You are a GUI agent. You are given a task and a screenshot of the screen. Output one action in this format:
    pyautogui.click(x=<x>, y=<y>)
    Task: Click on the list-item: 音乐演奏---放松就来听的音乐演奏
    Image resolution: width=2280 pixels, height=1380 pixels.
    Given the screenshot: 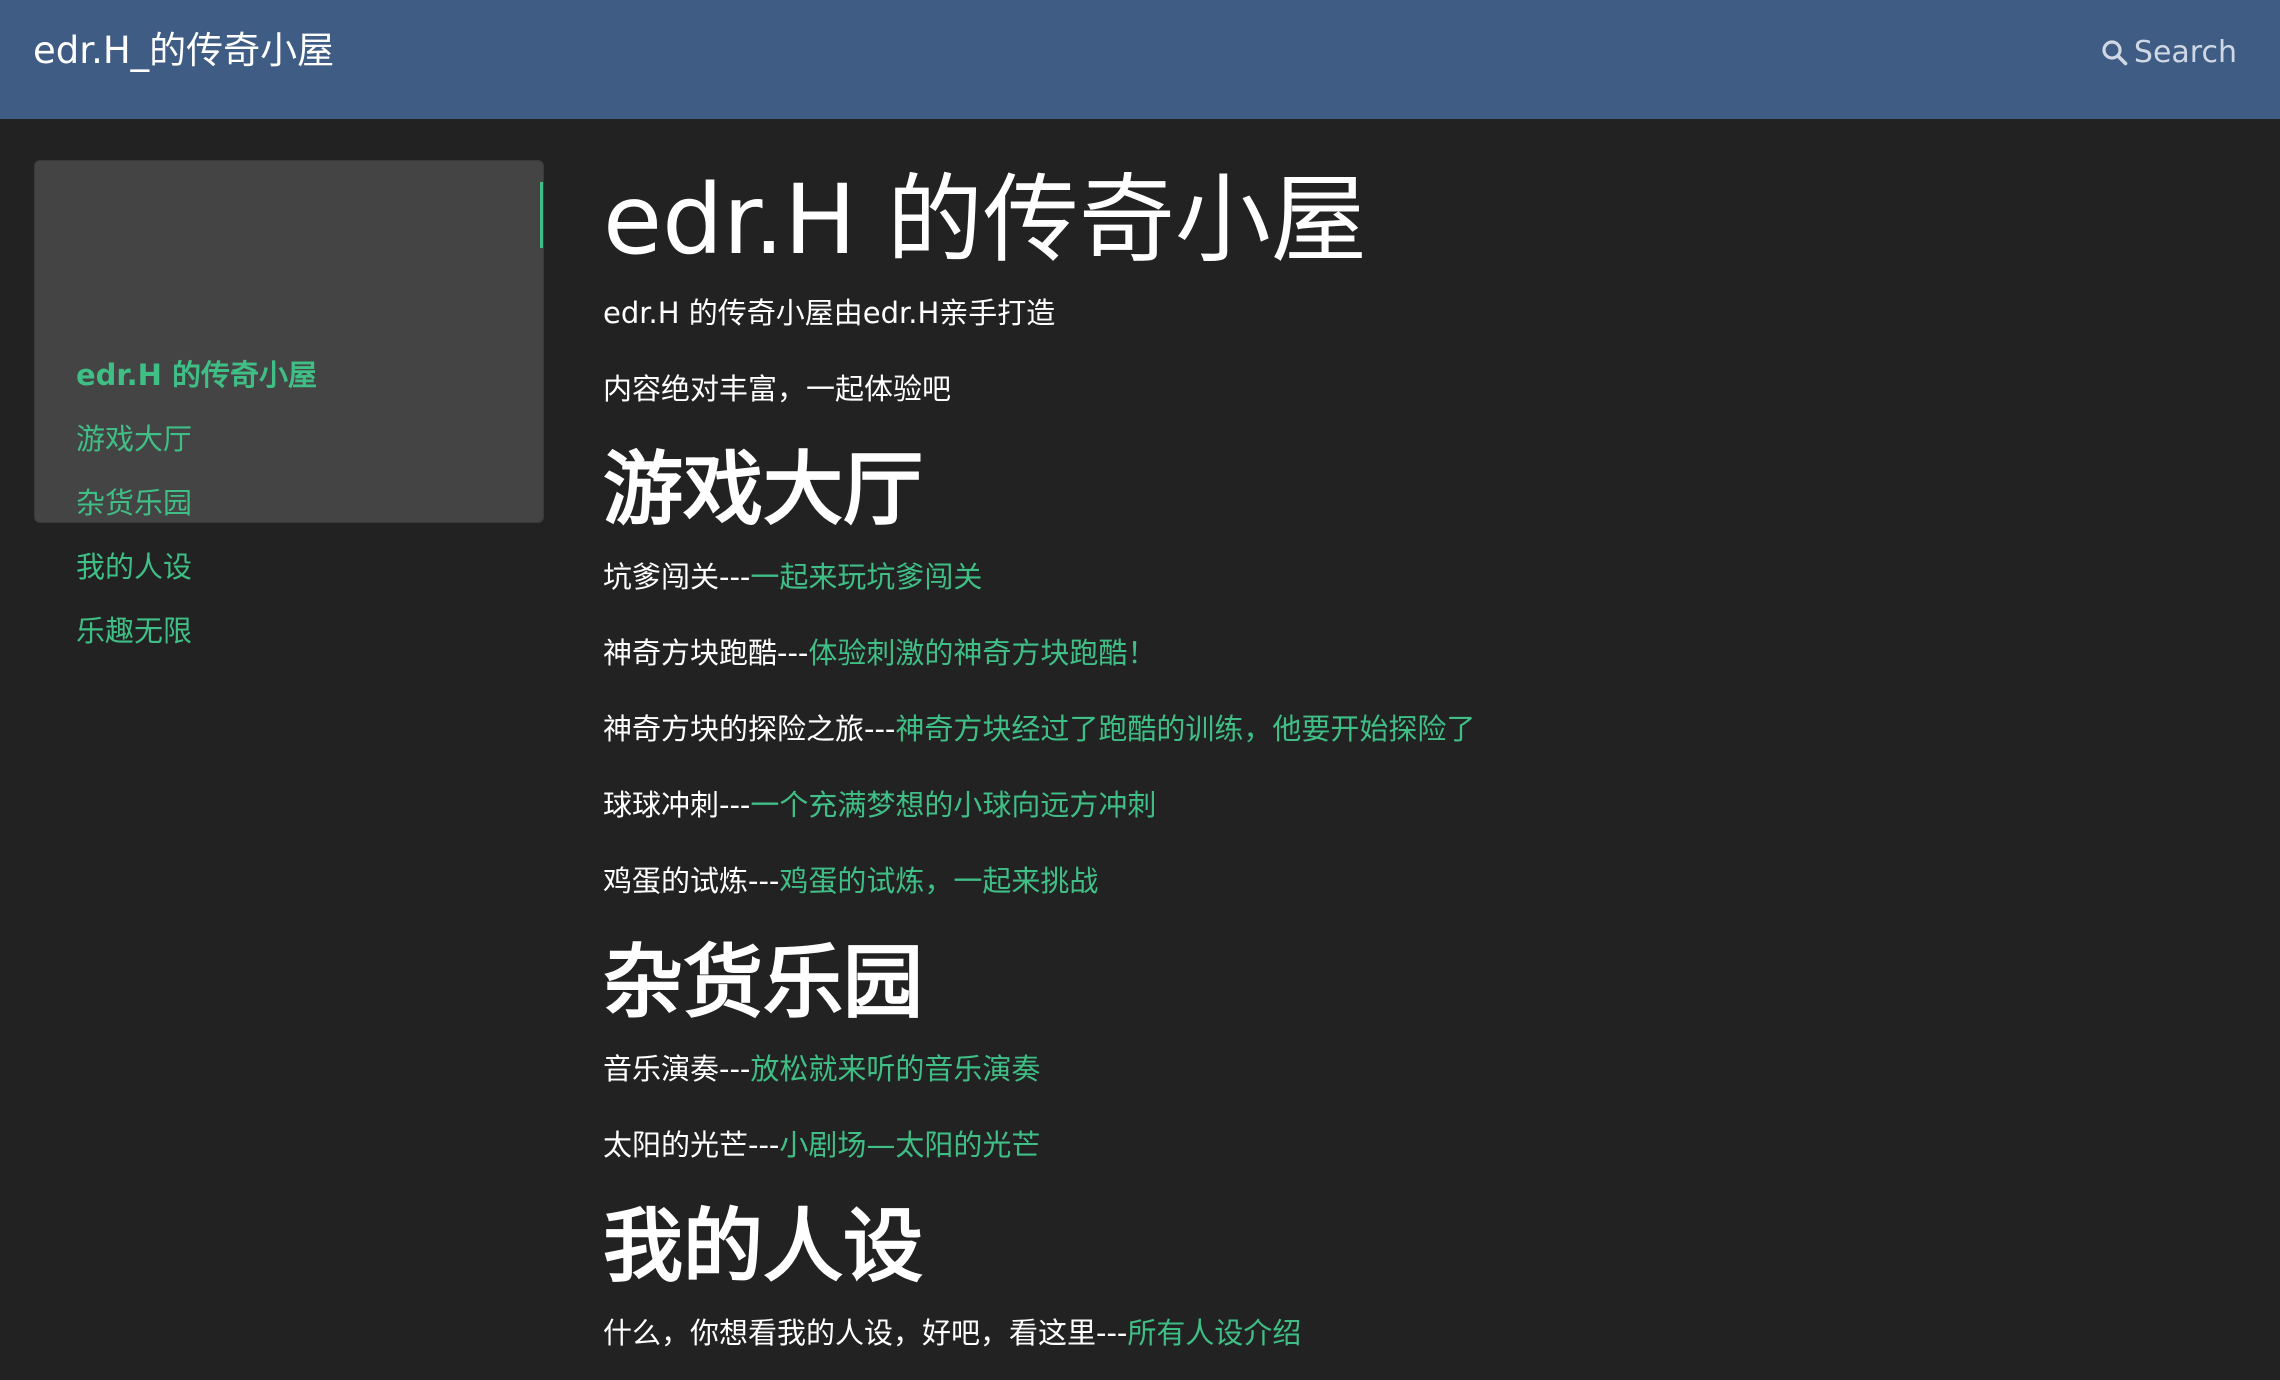 What is the action you would take?
    pyautogui.click(x=821, y=1069)
    